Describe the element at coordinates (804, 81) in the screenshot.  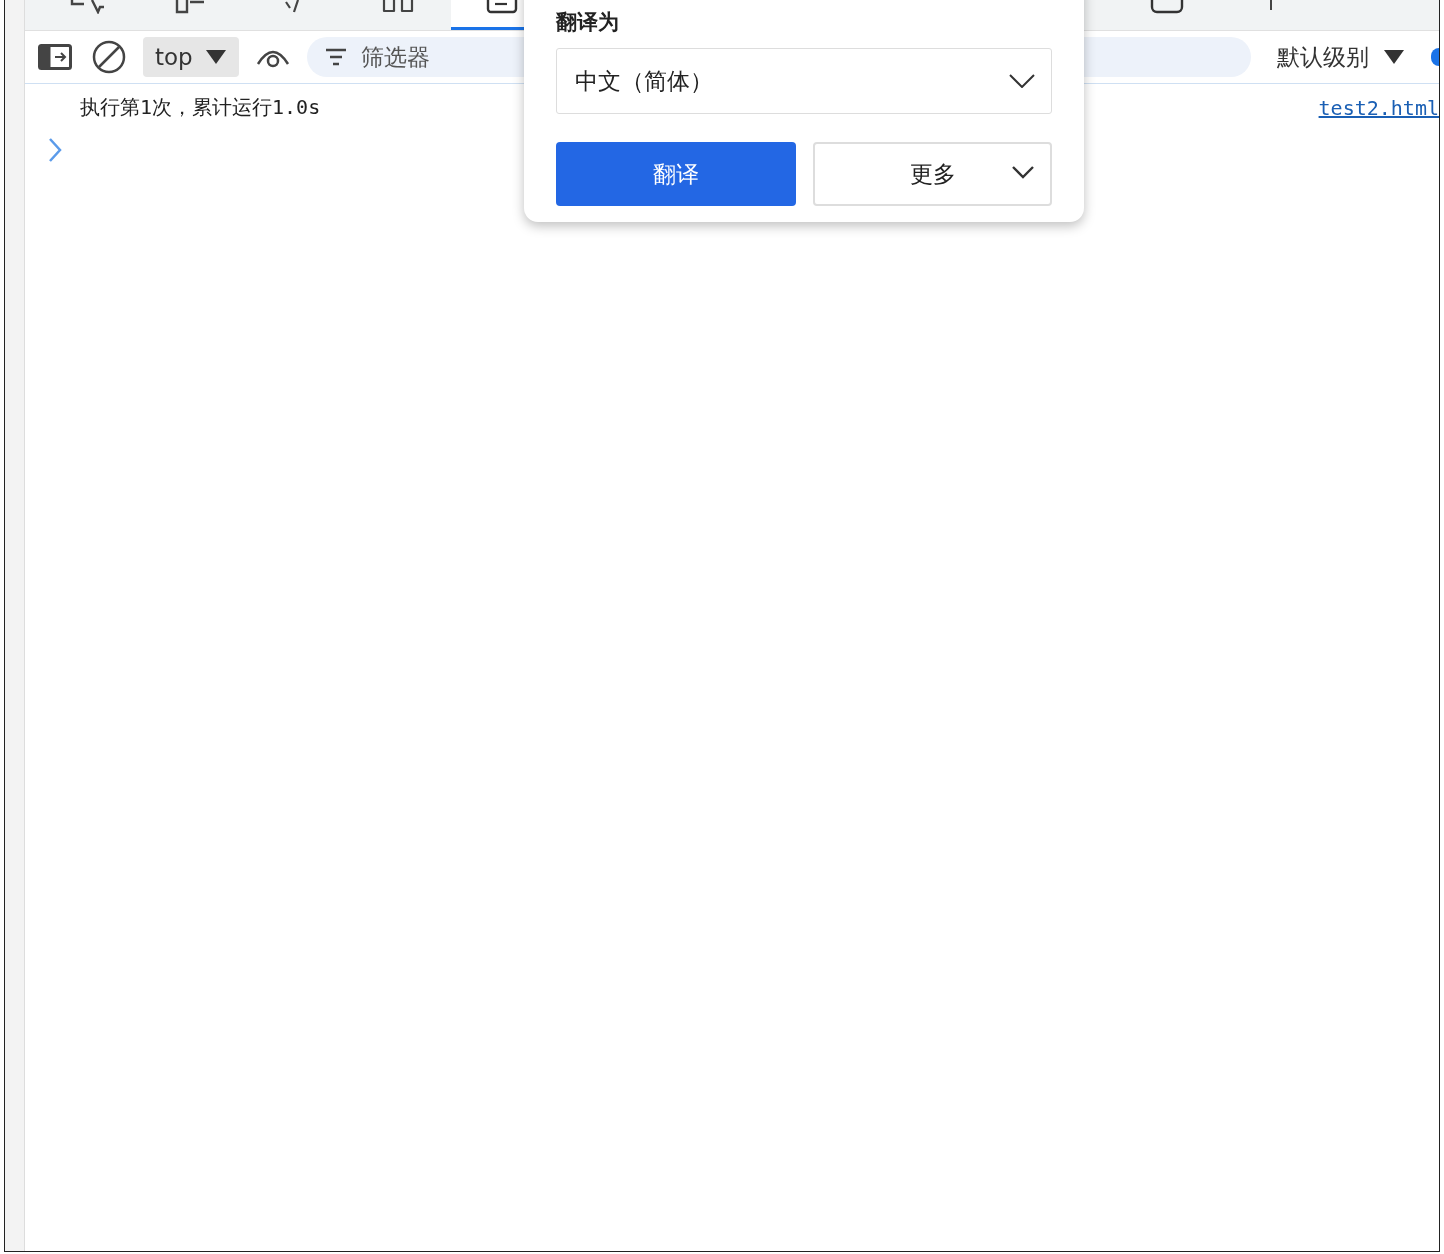
I see `language-select: 中文（简体）` at that location.